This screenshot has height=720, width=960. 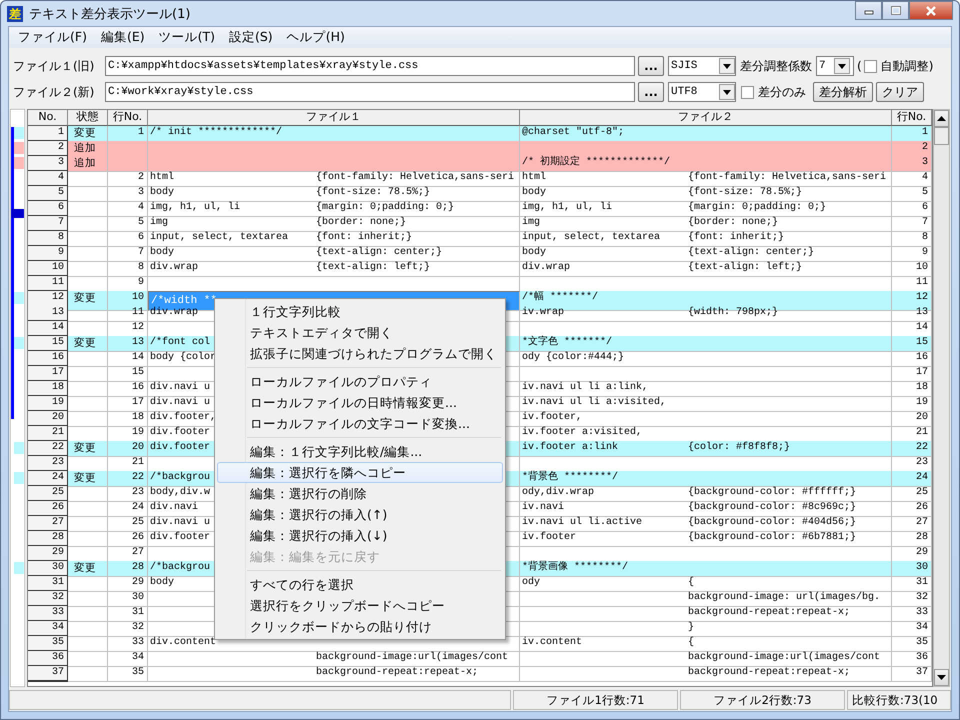 What do you see at coordinates (585, 387) in the screenshot?
I see `code-text: iv.navi ul li a:link,` at bounding box center [585, 387].